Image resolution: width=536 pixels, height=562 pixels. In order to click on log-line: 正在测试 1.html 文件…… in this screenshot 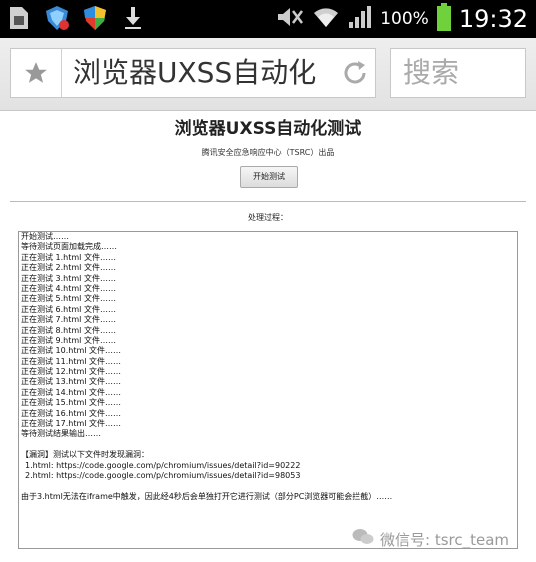, I will do `click(68, 257)`.